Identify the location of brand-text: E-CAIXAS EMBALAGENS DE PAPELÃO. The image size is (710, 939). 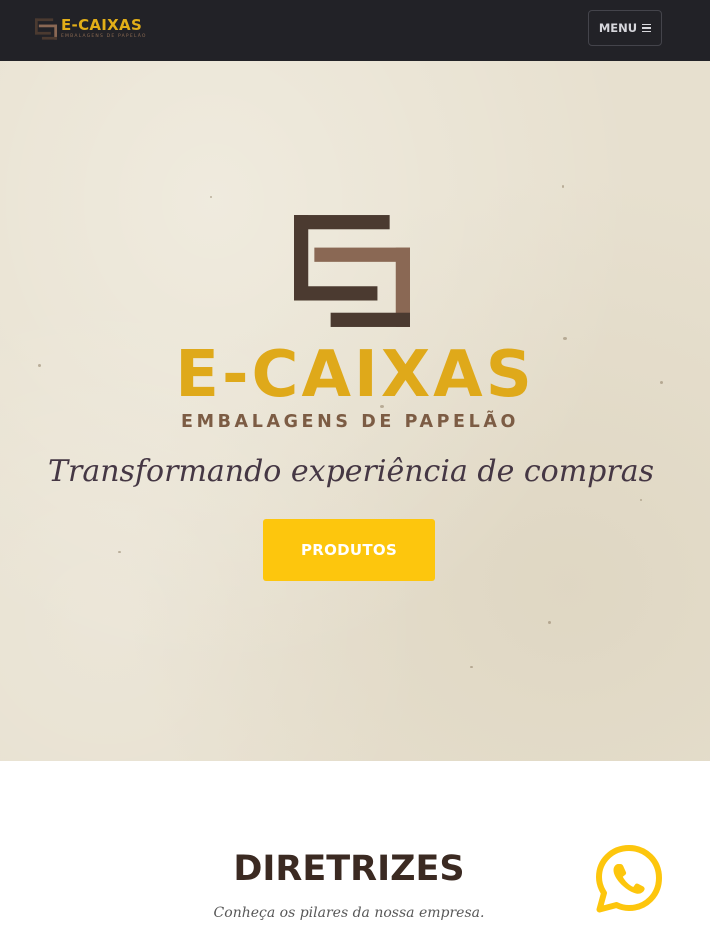
(104, 29).